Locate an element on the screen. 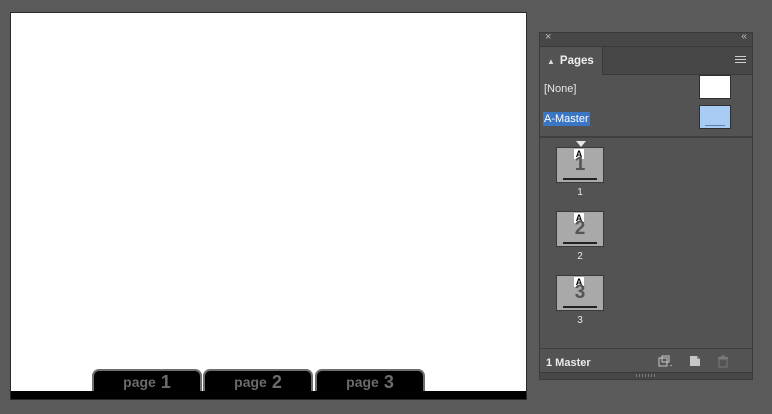 Image resolution: width=772 pixels, height=414 pixels. panel-divider is located at coordinates (646, 137).